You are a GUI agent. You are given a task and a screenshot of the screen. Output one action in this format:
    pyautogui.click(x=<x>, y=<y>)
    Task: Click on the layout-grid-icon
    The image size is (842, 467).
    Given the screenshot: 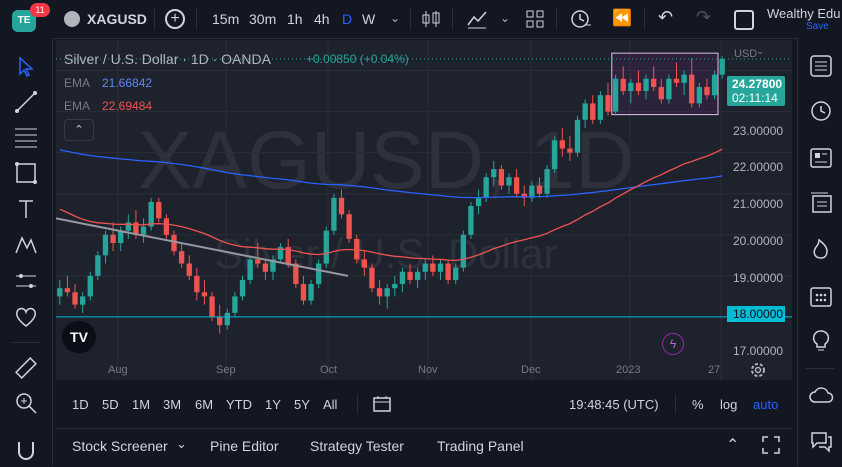 What is the action you would take?
    pyautogui.click(x=535, y=19)
    